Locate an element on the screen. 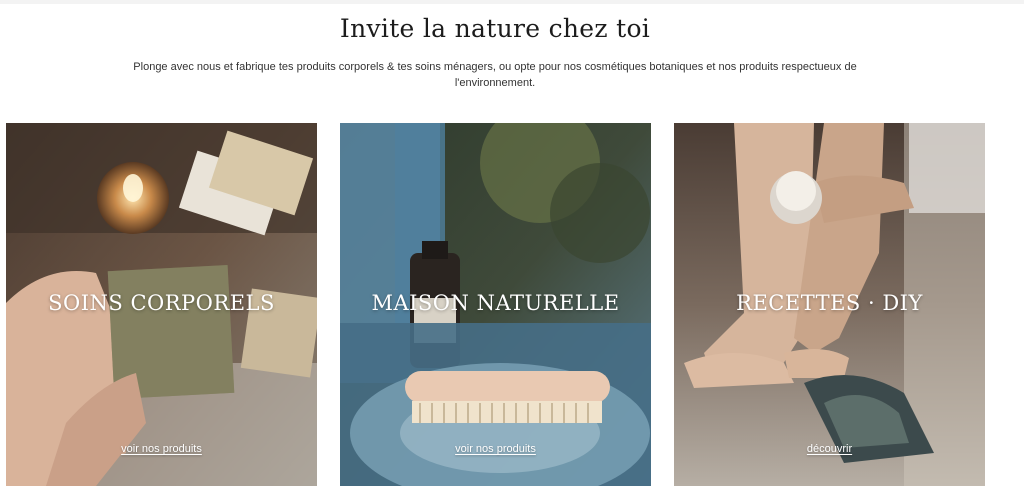 The width and height of the screenshot is (1024, 498). top-divider is located at coordinates (512, 2).